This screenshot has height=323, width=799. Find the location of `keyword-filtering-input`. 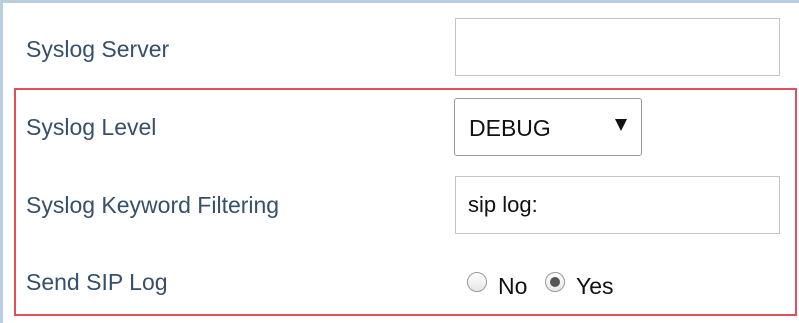

keyword-filtering-input is located at coordinates (617, 205).